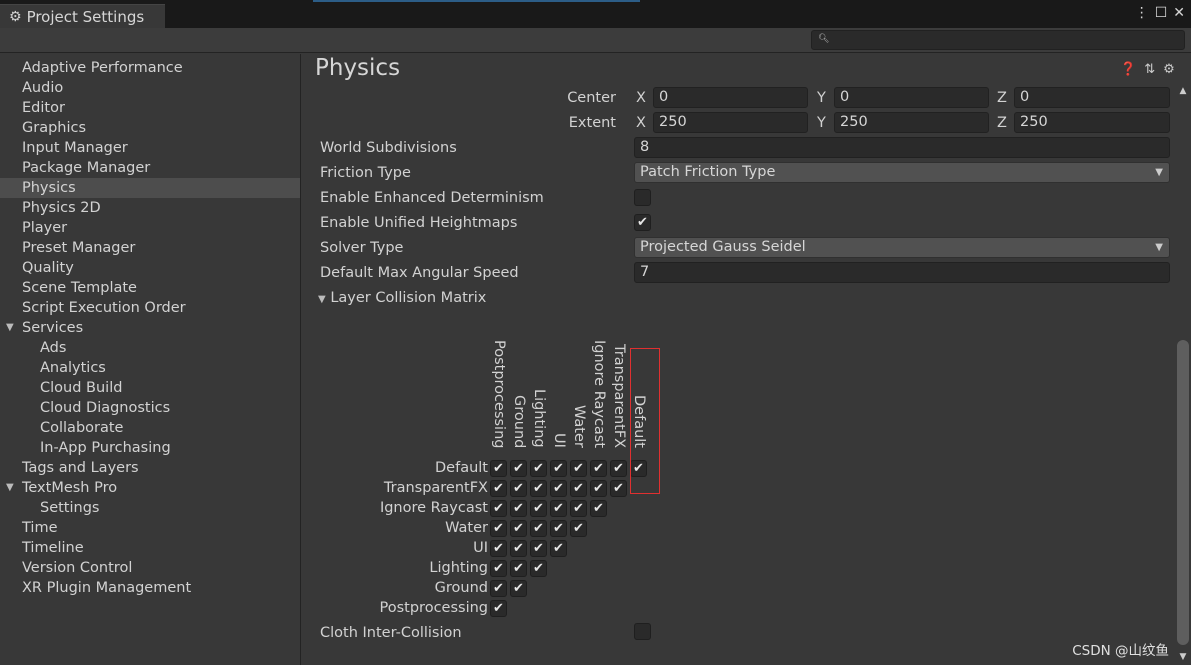 Image resolution: width=1191 pixels, height=665 pixels. I want to click on sidebar-item: Tags and Layers, so click(150, 468).